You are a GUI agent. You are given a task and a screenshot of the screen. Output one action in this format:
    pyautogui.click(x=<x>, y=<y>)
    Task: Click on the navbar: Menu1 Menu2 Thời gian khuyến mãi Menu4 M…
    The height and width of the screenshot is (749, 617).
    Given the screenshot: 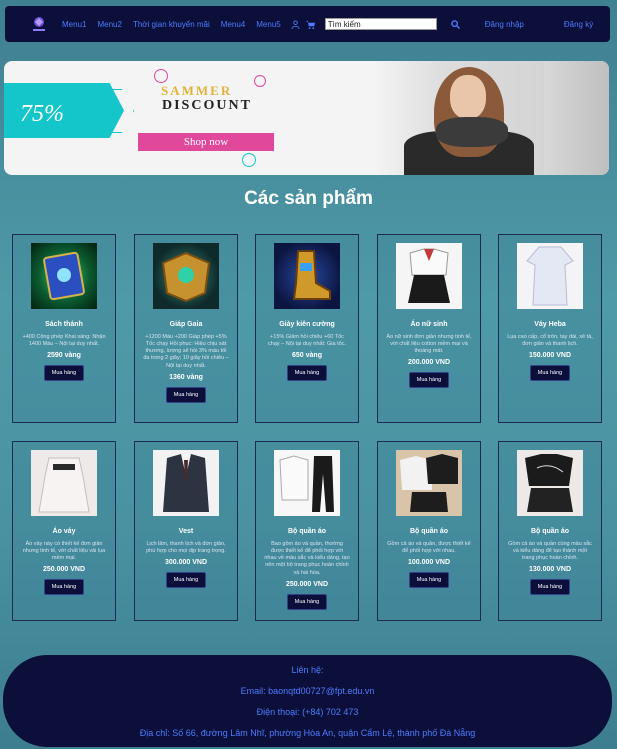 What is the action you would take?
    pyautogui.click(x=307, y=24)
    